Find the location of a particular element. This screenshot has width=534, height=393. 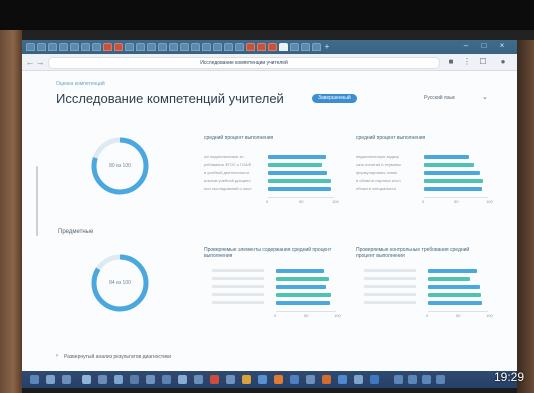

bar-row-label: в учебной деятельности is located at coordinates (227, 172).